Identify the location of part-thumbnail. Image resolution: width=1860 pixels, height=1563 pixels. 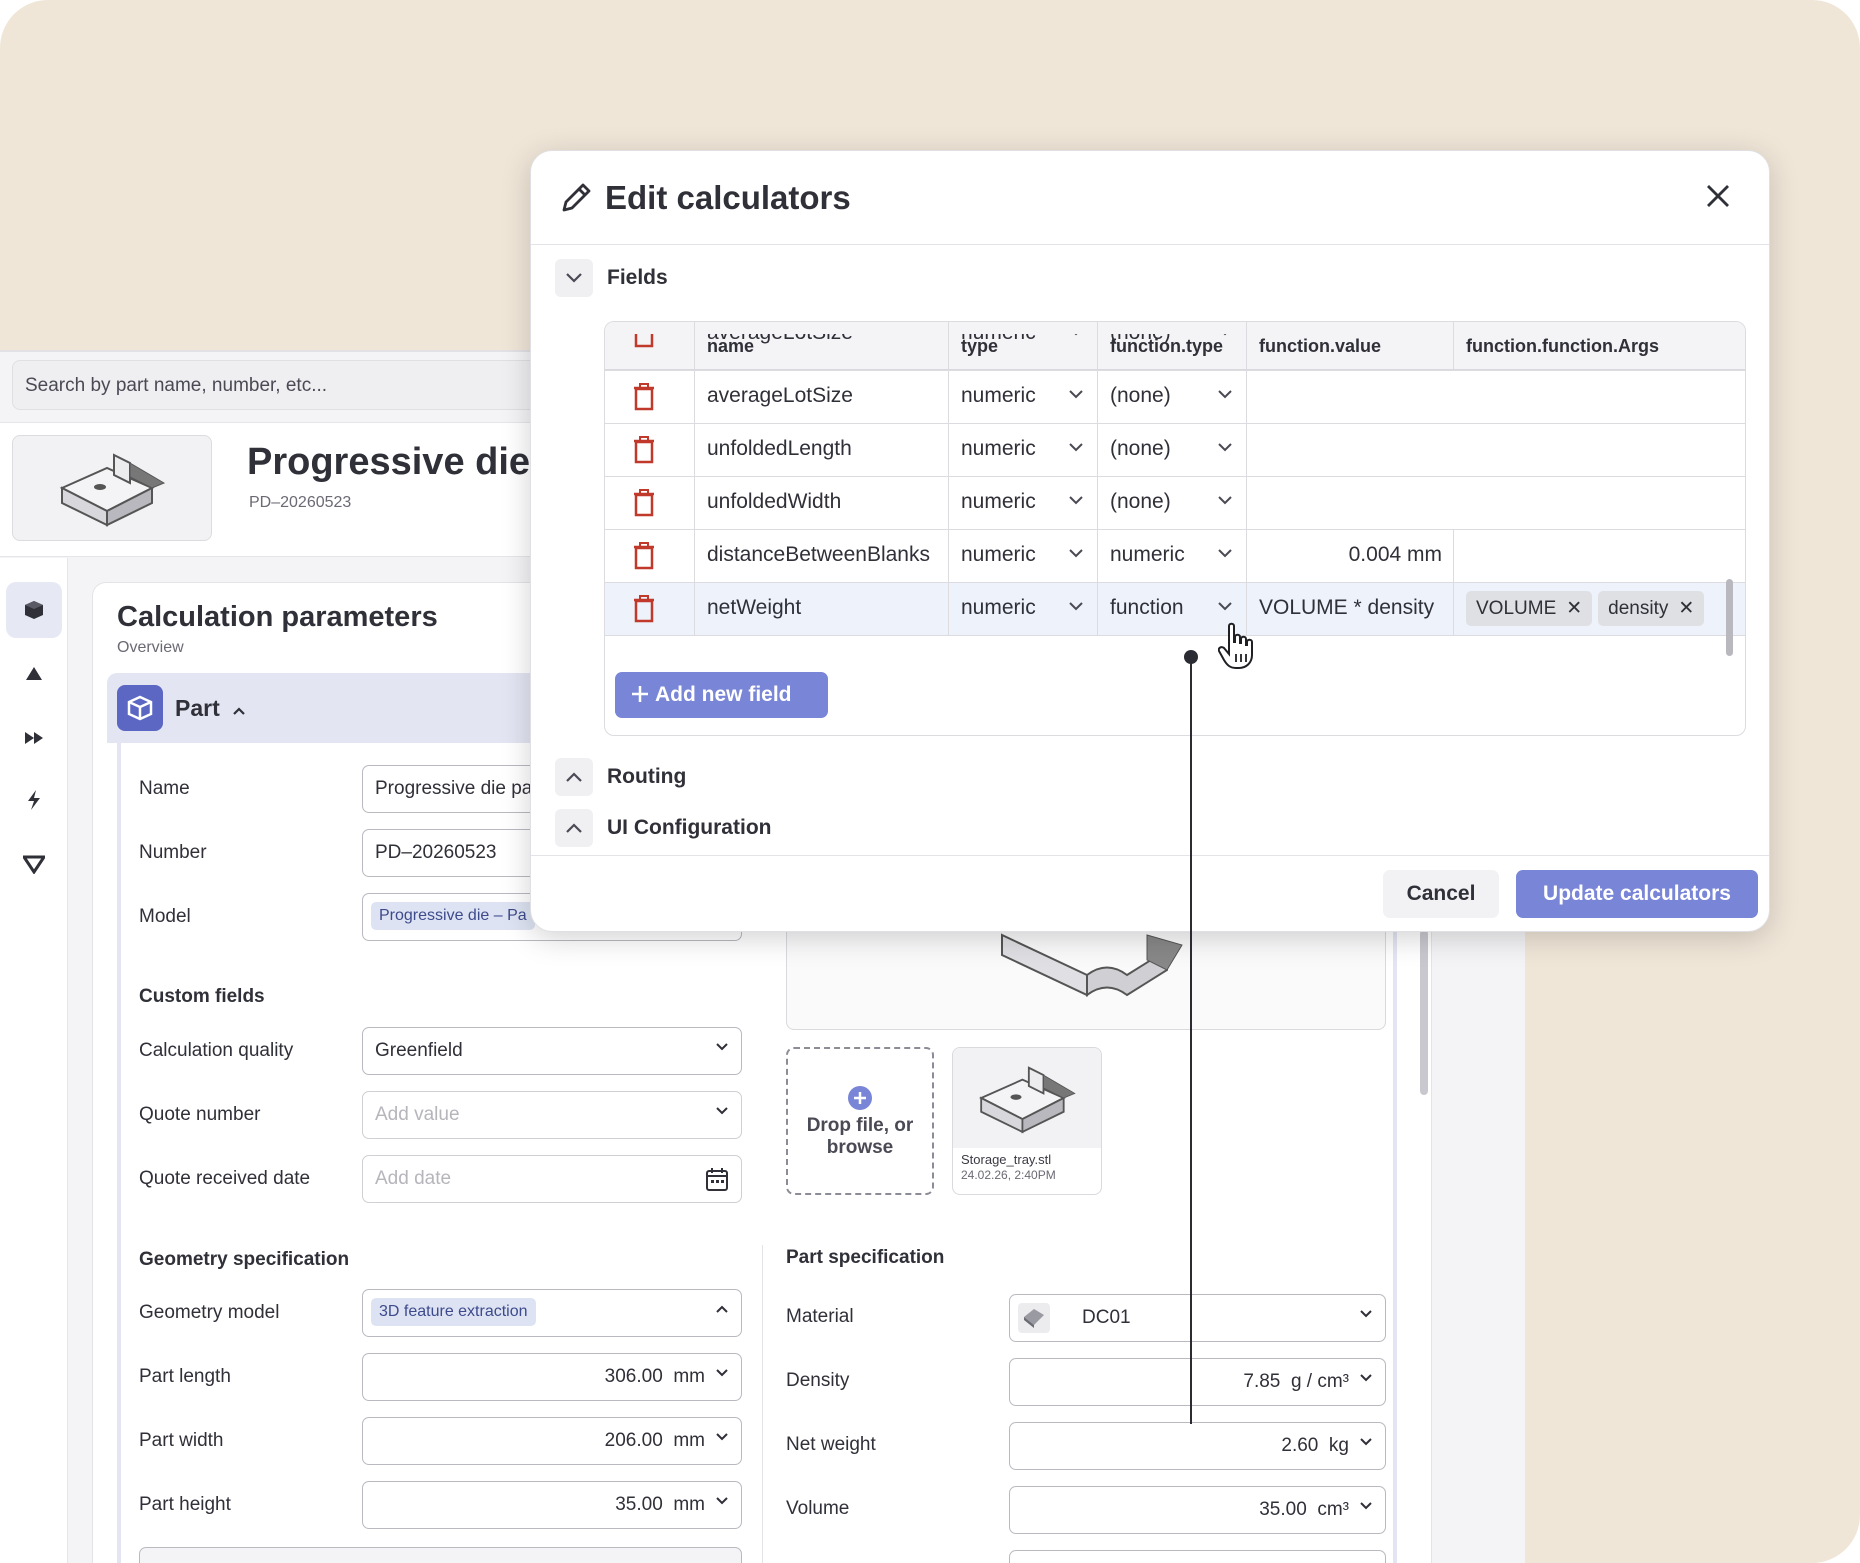
(112, 488).